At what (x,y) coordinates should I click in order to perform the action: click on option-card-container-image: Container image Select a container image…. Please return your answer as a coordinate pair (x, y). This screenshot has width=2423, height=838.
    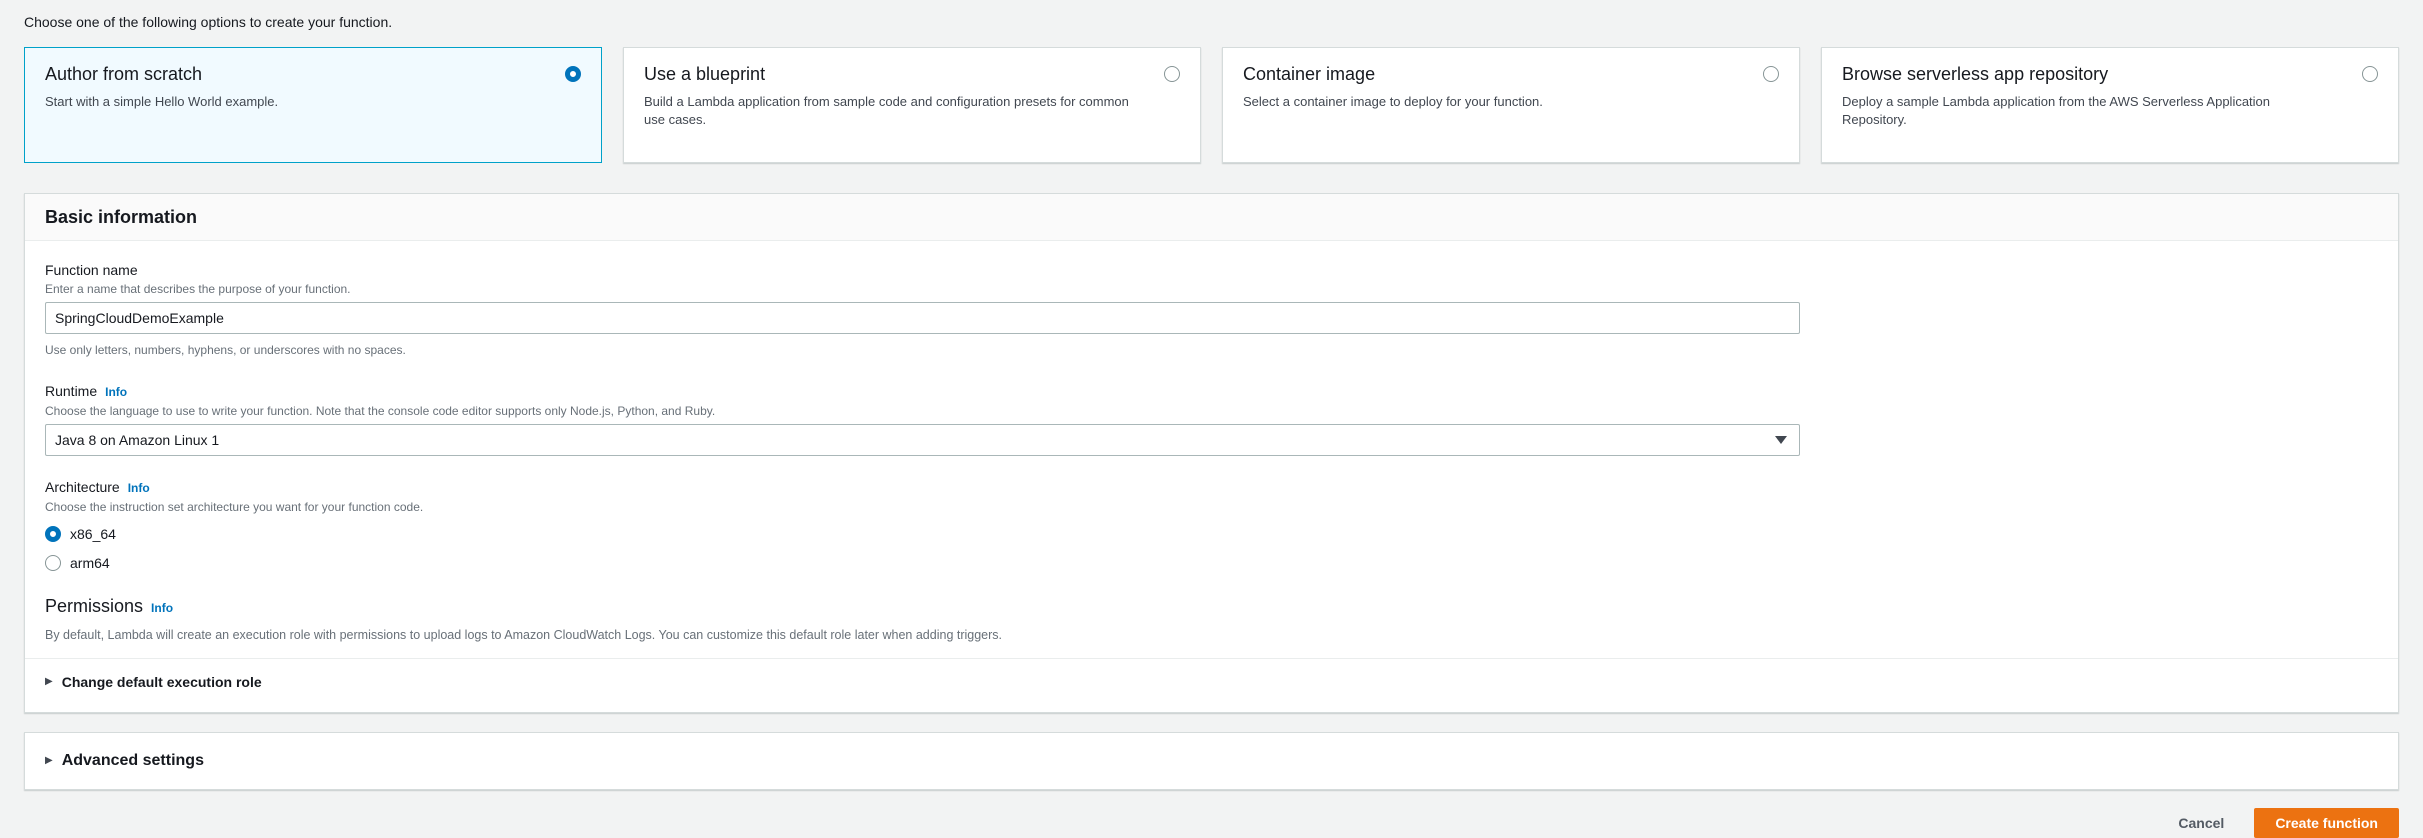
    Looking at the image, I should click on (1511, 105).